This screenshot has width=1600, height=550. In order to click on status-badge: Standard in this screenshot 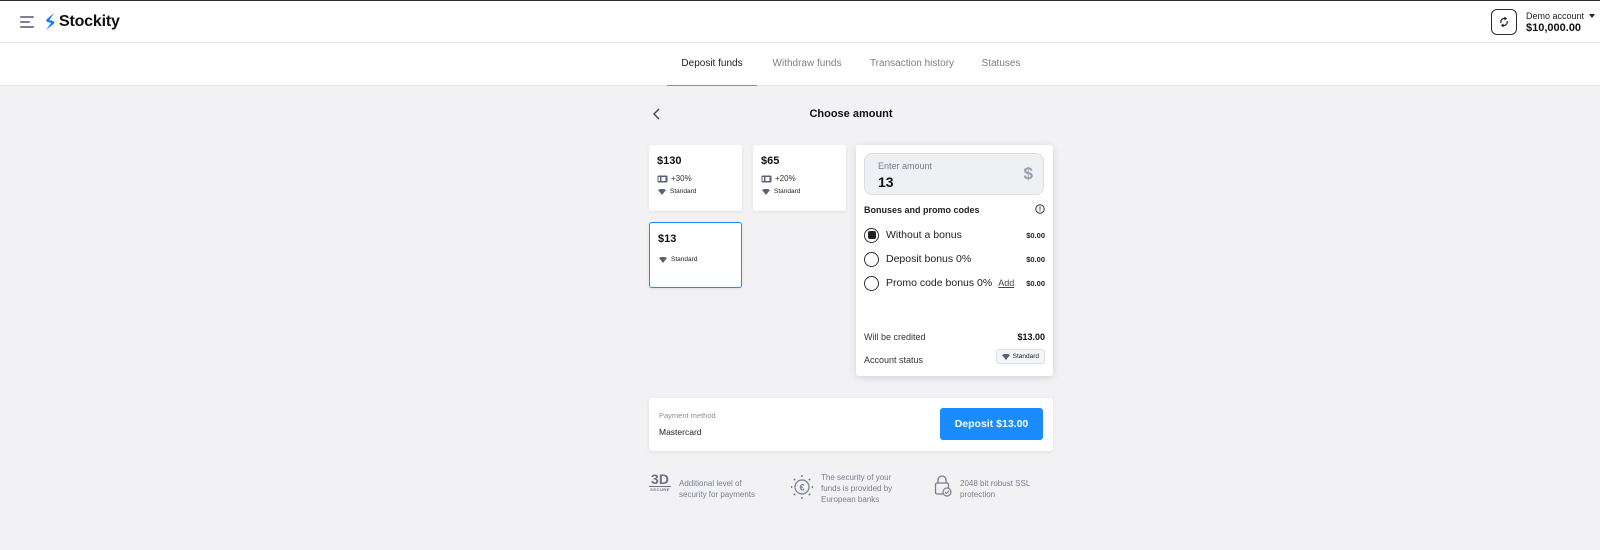, I will do `click(1020, 356)`.